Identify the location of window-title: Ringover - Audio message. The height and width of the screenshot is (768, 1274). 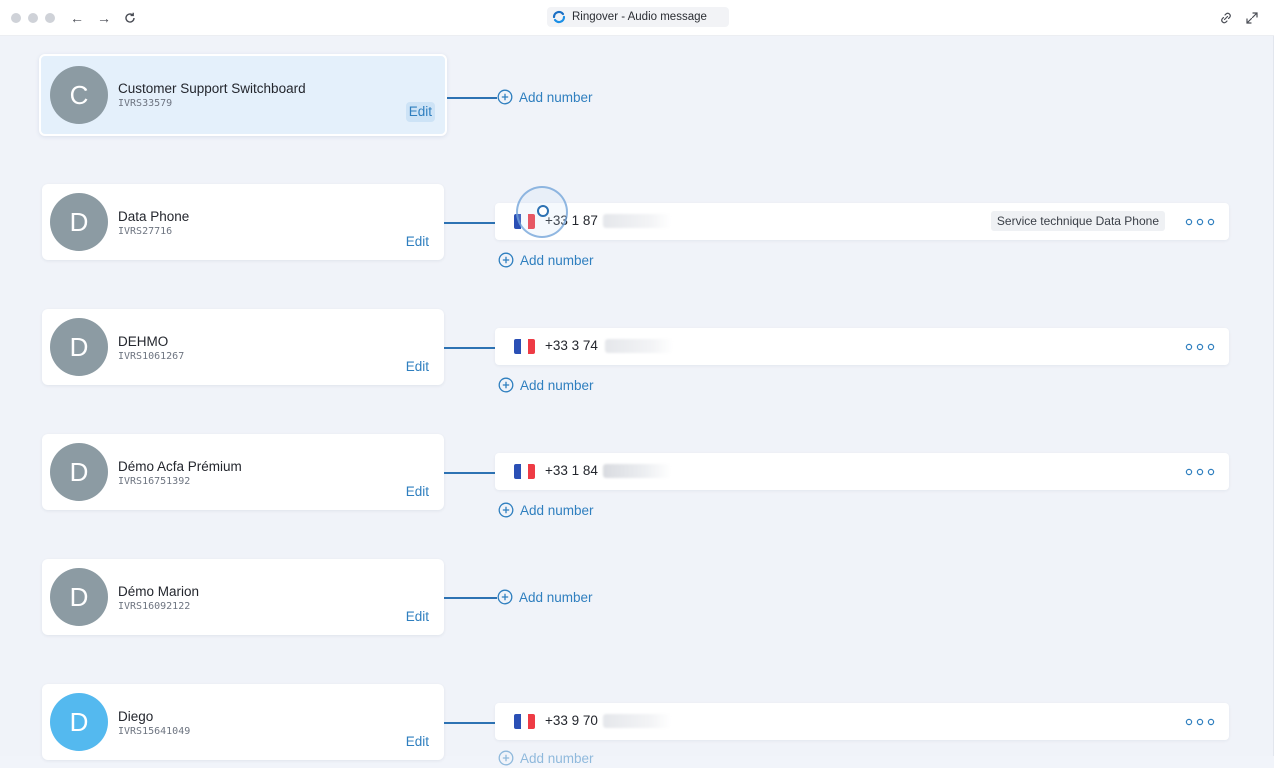
(639, 17).